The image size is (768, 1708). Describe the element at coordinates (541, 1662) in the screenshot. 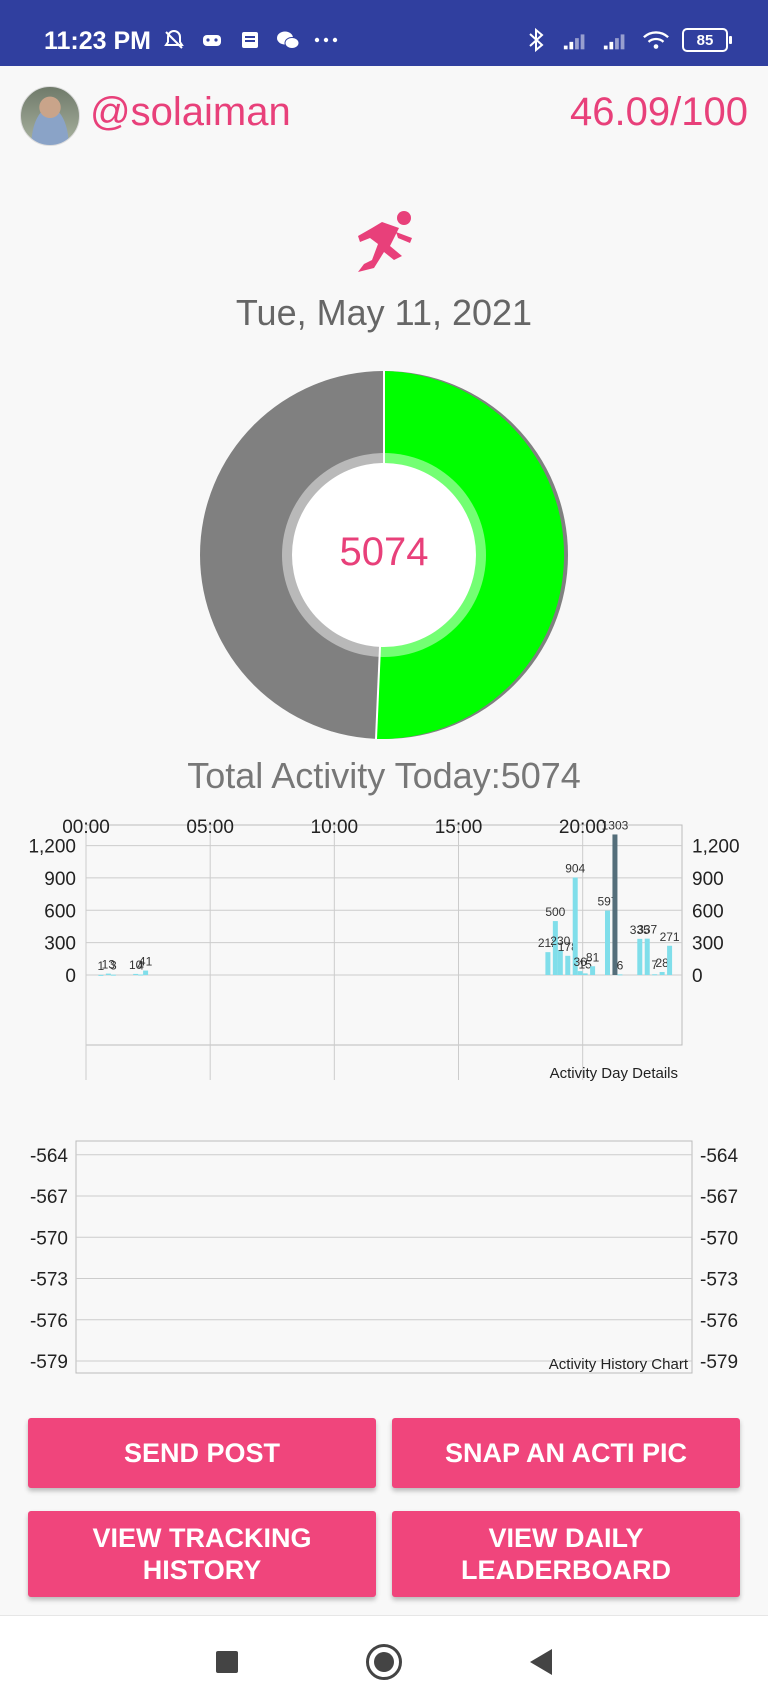

I see `back-icon` at that location.